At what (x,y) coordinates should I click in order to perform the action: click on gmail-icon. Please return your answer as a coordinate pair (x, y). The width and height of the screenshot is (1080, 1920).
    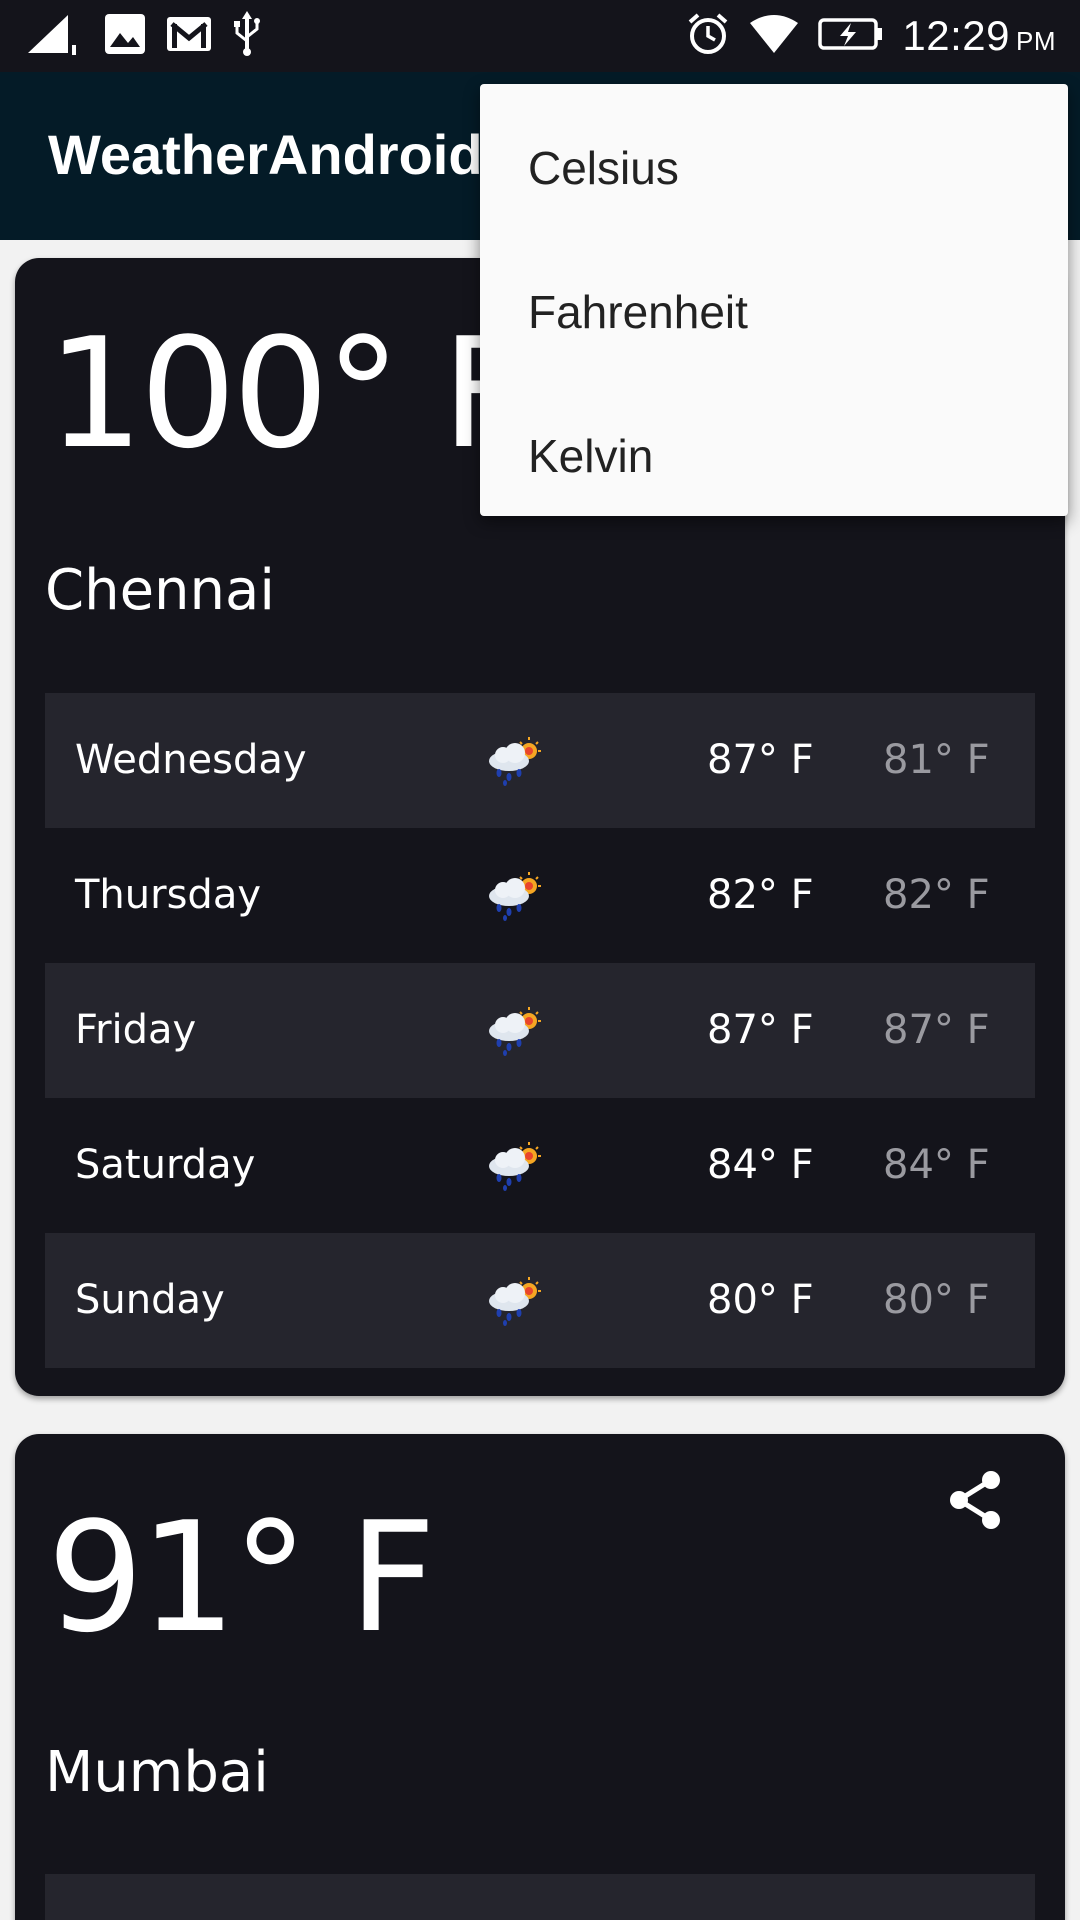
    Looking at the image, I should click on (189, 36).